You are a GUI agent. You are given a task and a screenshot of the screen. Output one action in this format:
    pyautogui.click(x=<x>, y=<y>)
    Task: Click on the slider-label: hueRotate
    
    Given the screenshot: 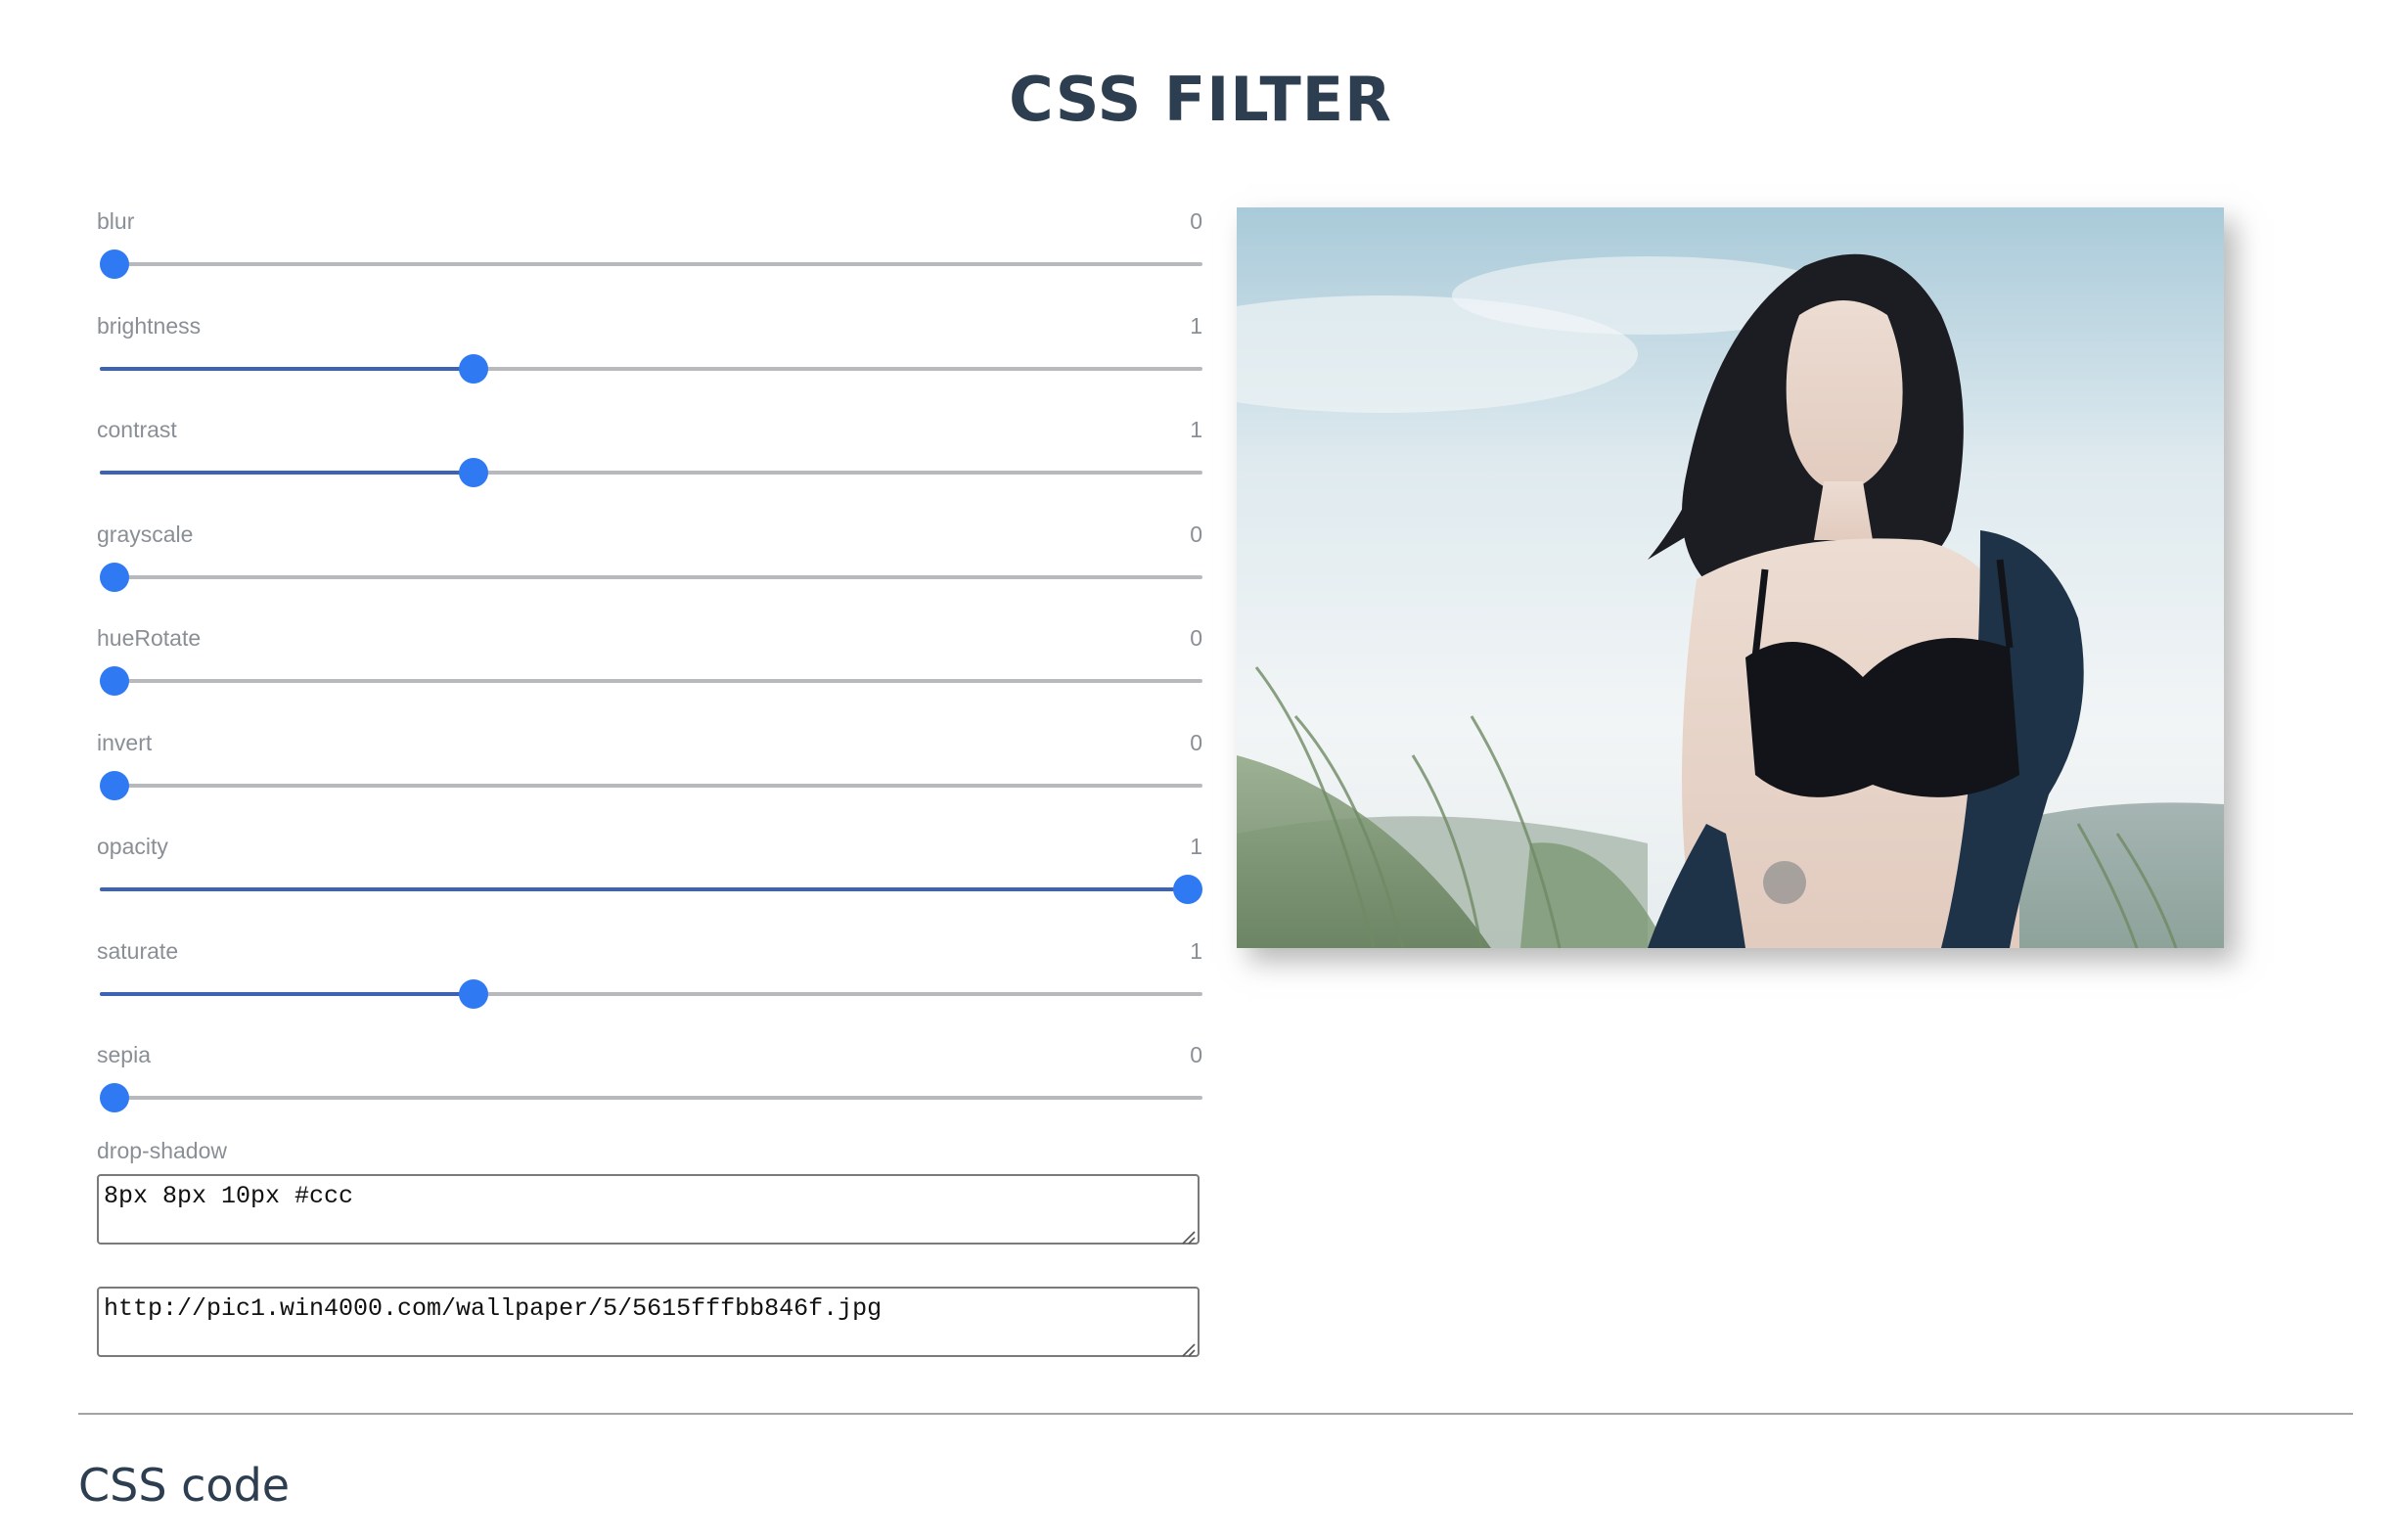 What is the action you would take?
    pyautogui.click(x=150, y=638)
    